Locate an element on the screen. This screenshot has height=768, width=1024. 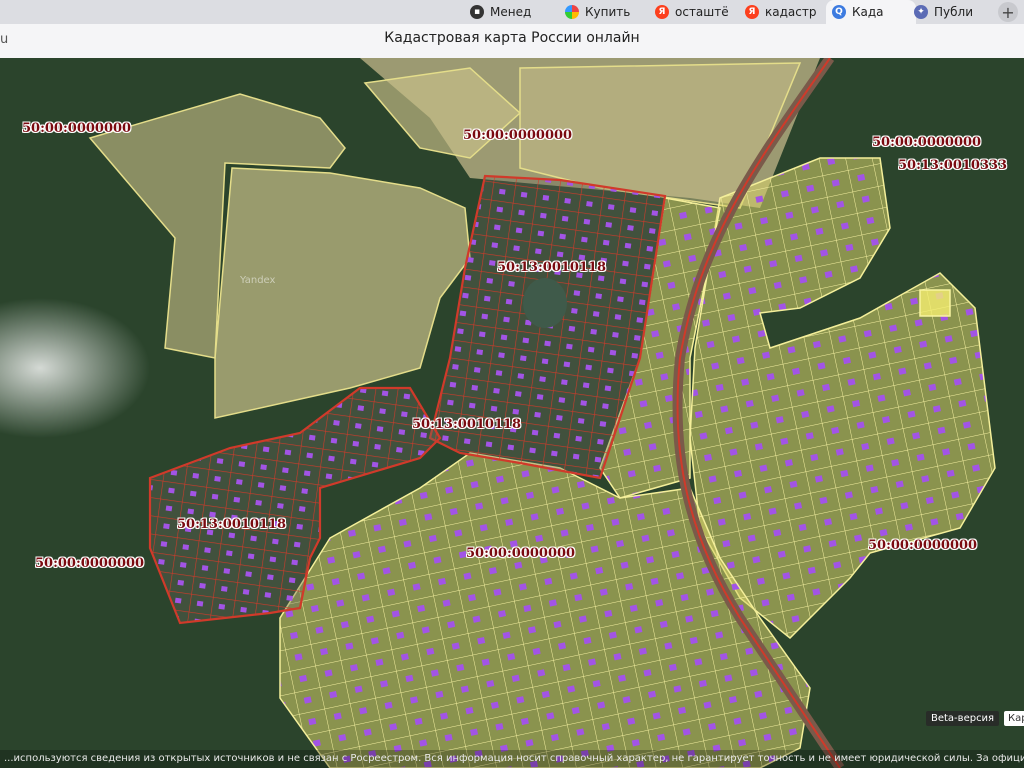
beta-badge: Beta-версия is located at coordinates (963, 718).